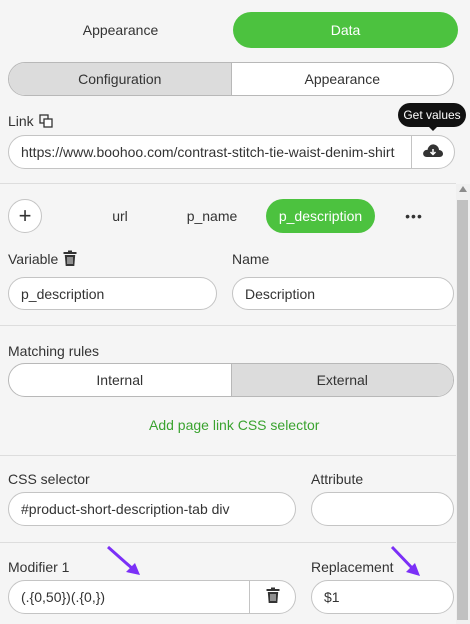 This screenshot has height=624, width=470. Describe the element at coordinates (342, 79) in the screenshot. I see `segment-appearance: Appearance` at that location.